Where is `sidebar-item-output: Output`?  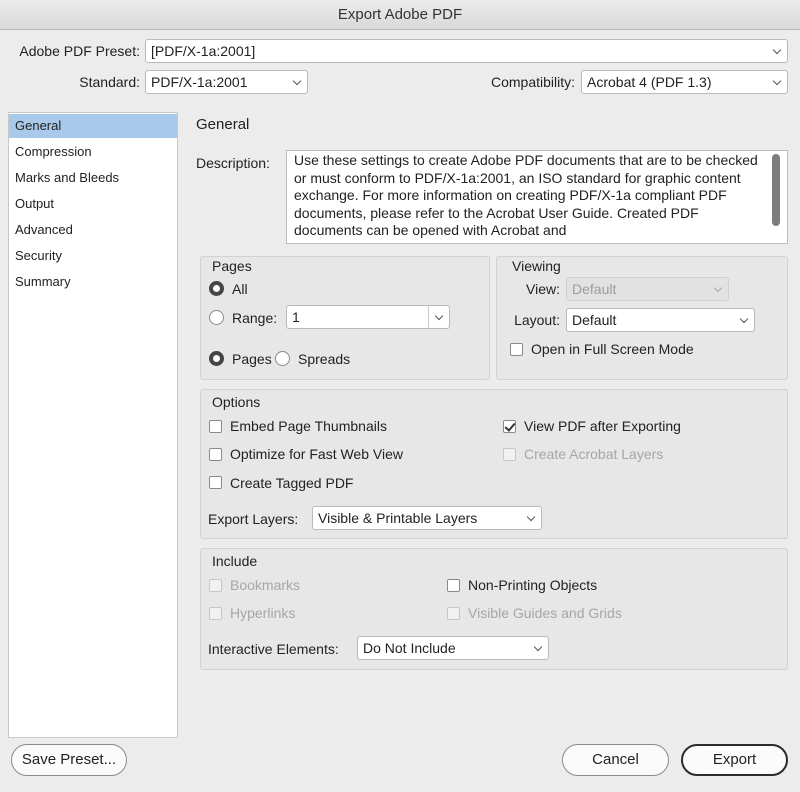
sidebar-item-output: Output is located at coordinates (93, 204).